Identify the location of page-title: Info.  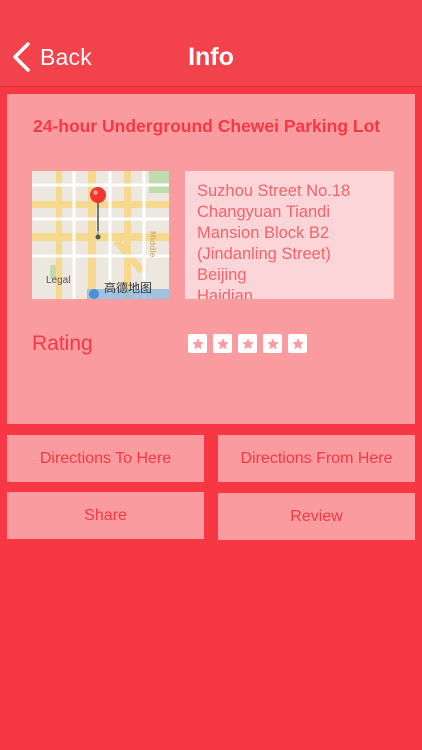
(211, 57).